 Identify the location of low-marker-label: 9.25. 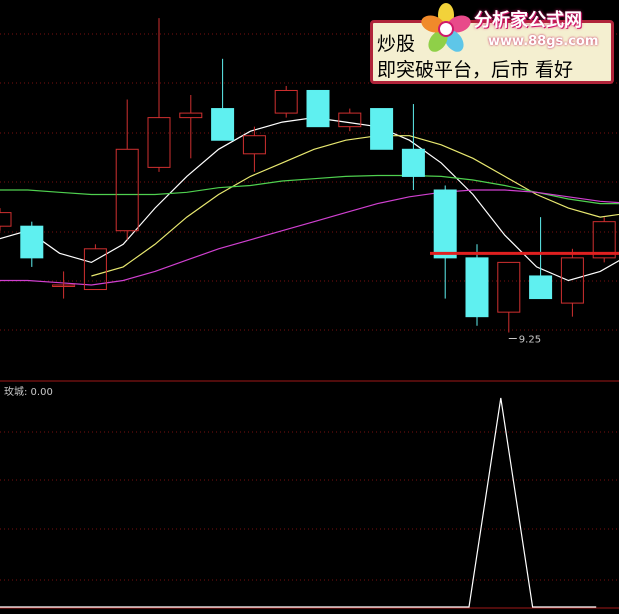
(530, 340).